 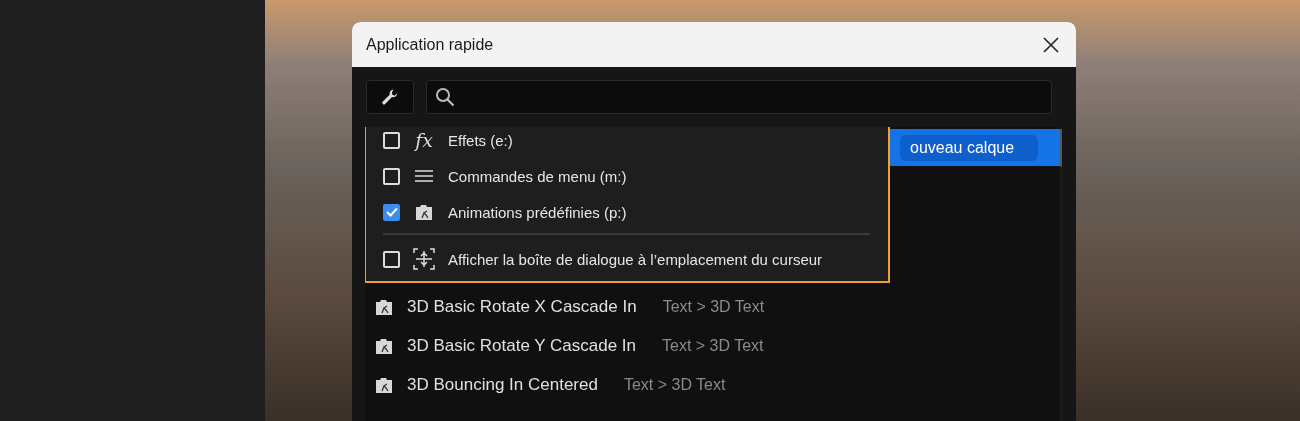 I want to click on menu-item-label: Afficher la boîte de dialogue à l’emplacement du curseur, so click(x=635, y=259).